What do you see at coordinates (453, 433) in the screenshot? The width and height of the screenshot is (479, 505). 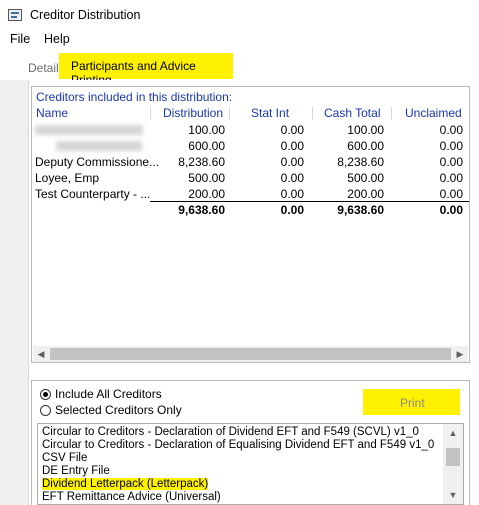 I see `scroll-up-icon: ▲` at bounding box center [453, 433].